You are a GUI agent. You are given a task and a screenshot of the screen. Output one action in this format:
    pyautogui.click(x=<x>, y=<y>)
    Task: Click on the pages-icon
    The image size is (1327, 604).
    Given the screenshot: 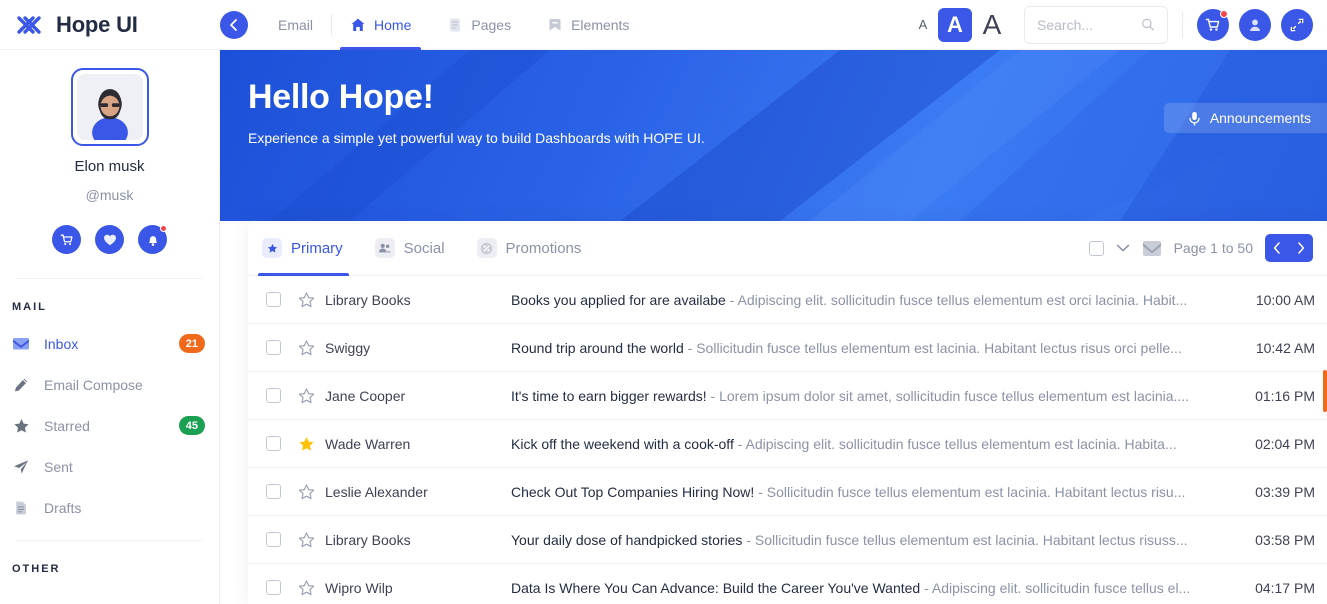 What is the action you would take?
    pyautogui.click(x=455, y=24)
    